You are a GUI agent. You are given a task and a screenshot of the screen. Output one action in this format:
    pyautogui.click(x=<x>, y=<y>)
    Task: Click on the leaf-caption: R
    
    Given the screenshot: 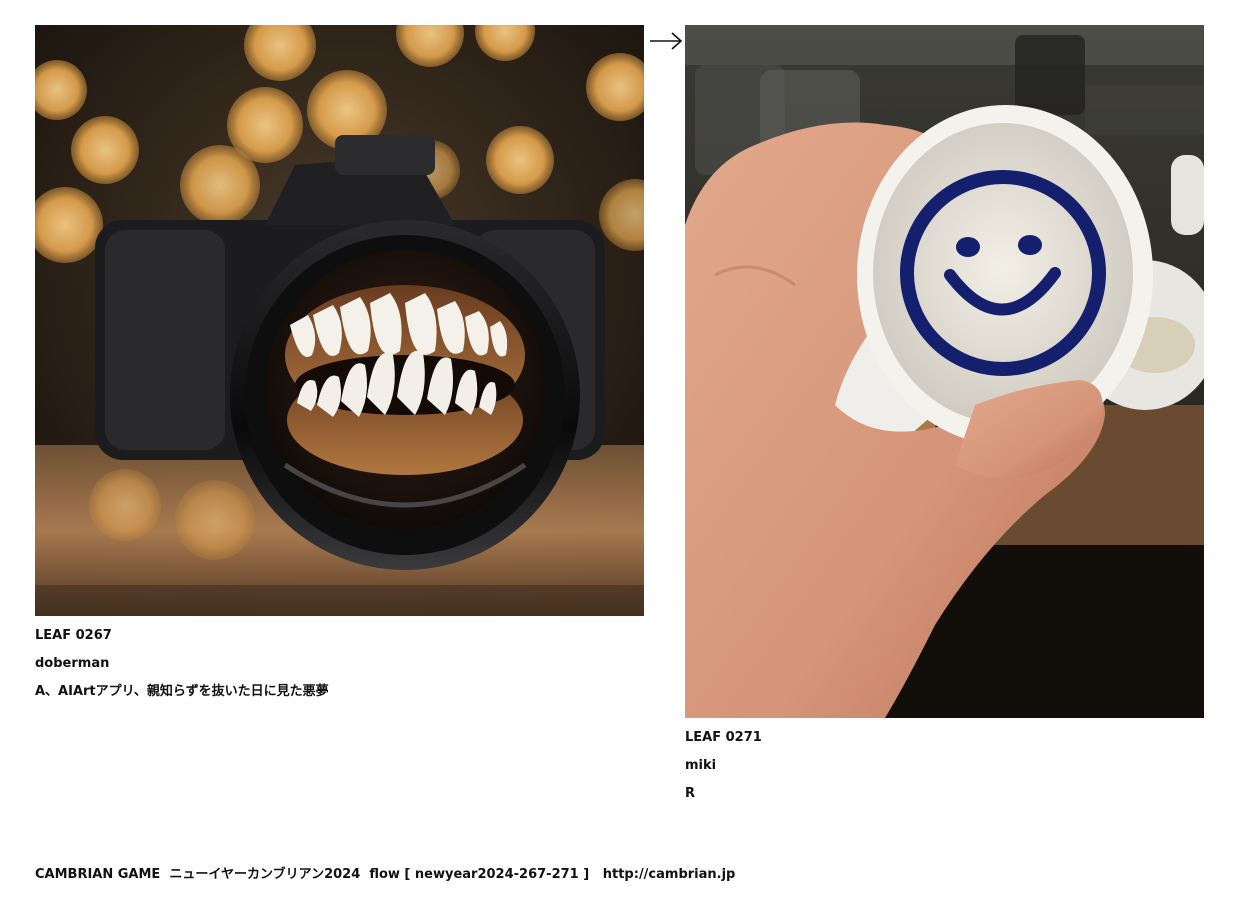 What is the action you would take?
    pyautogui.click(x=690, y=793)
    